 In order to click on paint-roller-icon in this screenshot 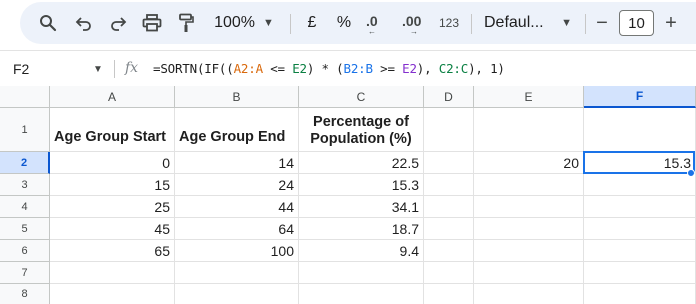, I will do `click(186, 23)`.